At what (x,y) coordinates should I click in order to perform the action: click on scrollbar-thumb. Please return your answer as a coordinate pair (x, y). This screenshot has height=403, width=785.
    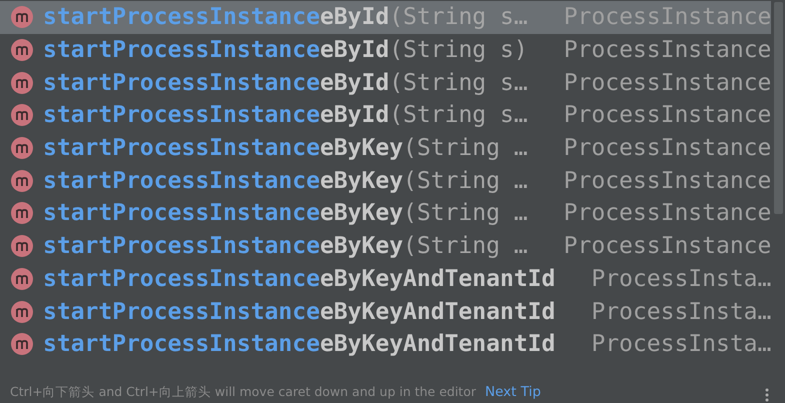
    Looking at the image, I should click on (778, 108).